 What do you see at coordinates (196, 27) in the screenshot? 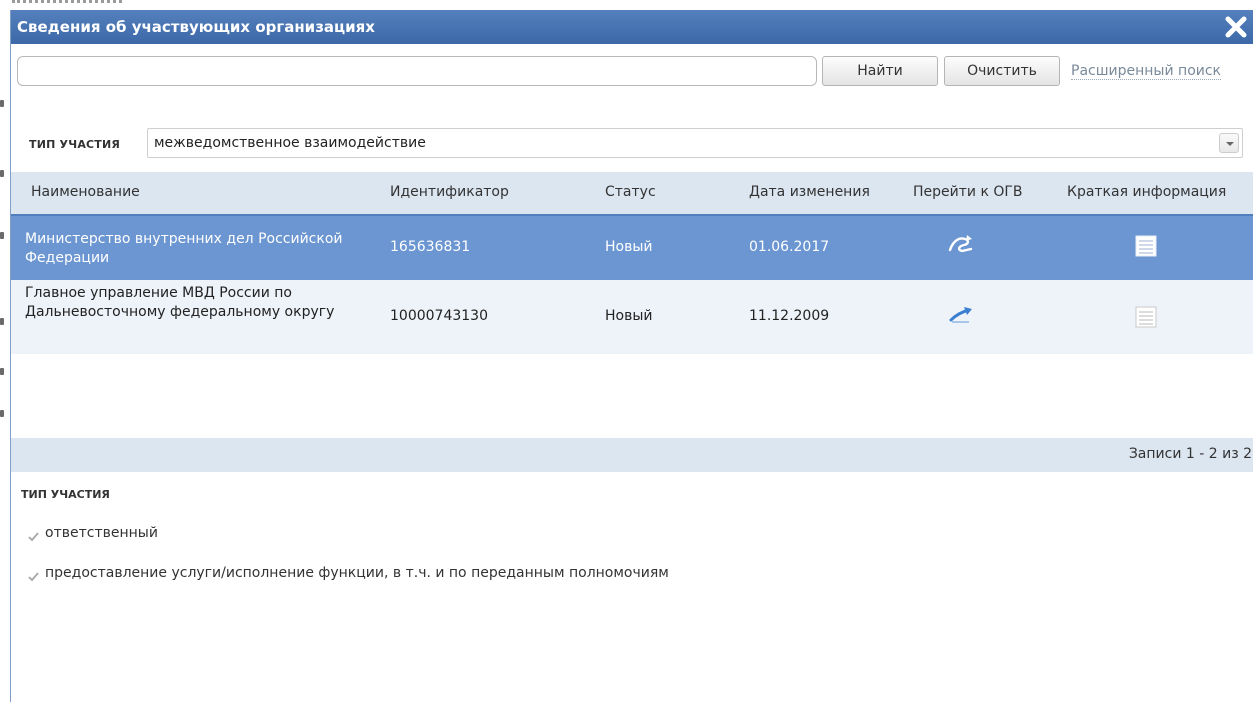
I see `dialog-title: Сведения об участвующих организациях` at bounding box center [196, 27].